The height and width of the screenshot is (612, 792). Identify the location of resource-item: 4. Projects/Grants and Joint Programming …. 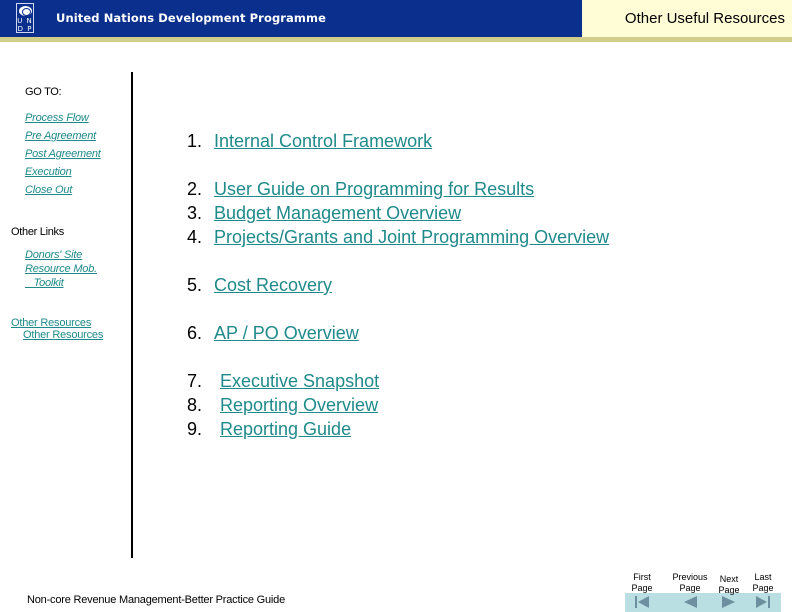
(398, 237).